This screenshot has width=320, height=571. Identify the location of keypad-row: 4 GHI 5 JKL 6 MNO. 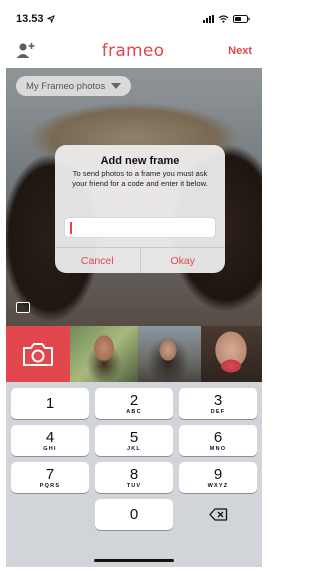
(134, 440).